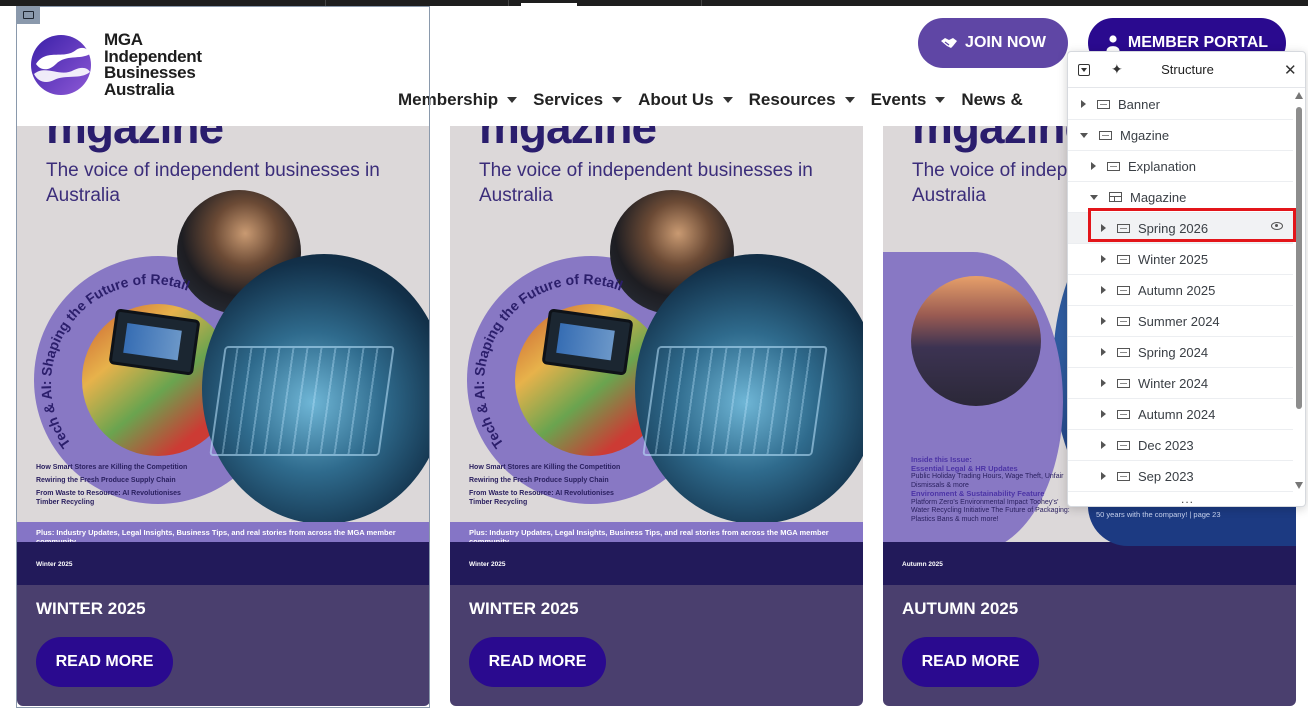  What do you see at coordinates (1180, 135) in the screenshot?
I see `tree-row: Mgazine` at bounding box center [1180, 135].